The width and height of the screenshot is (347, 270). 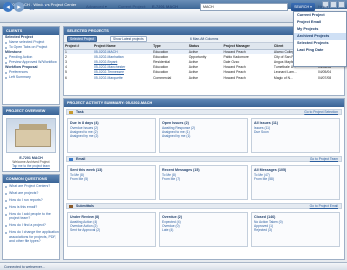 I want to click on dropdown-item: Last Ping Date, so click(x=320, y=50).